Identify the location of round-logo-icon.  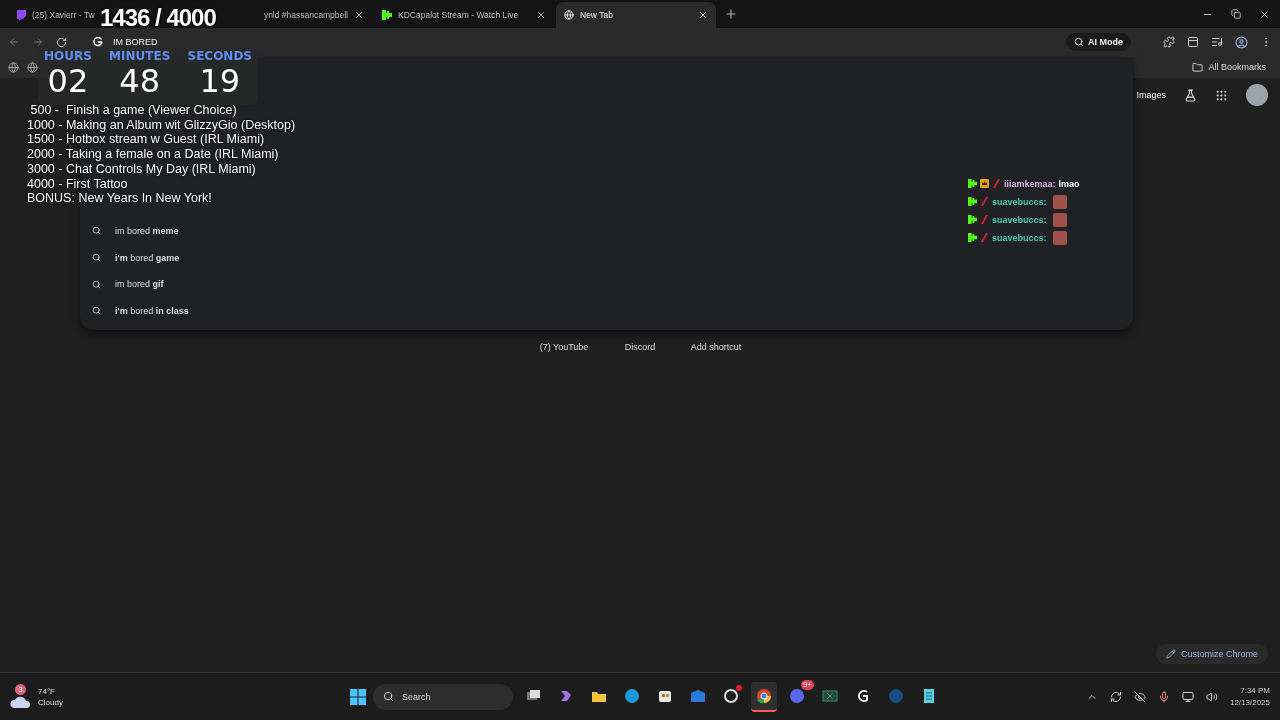
(764, 695).